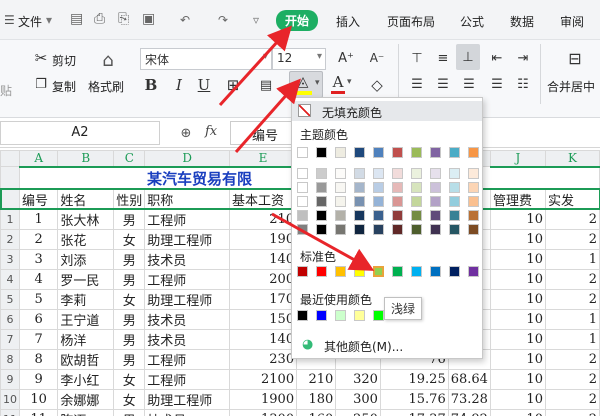 This screenshot has height=416, width=600. Describe the element at coordinates (316, 399) in the screenshot. I see `cell-f: 180` at that location.